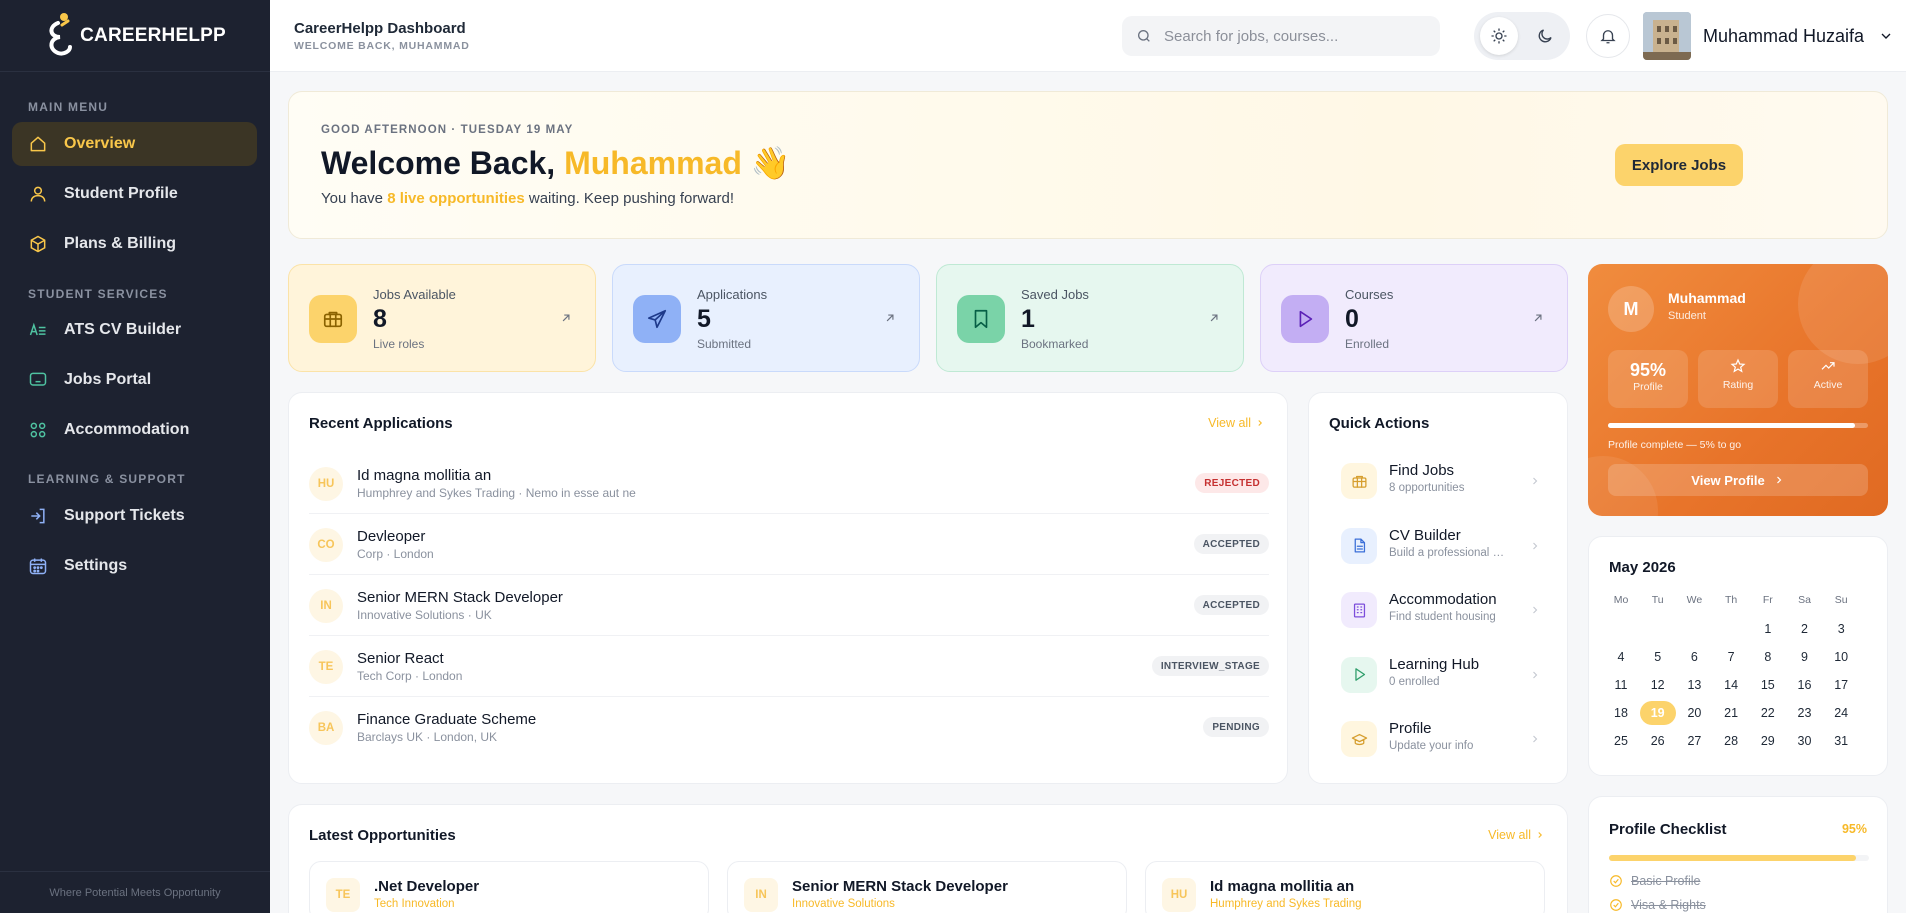 This screenshot has height=913, width=1906. I want to click on calendar-day: 12, so click(1658, 685).